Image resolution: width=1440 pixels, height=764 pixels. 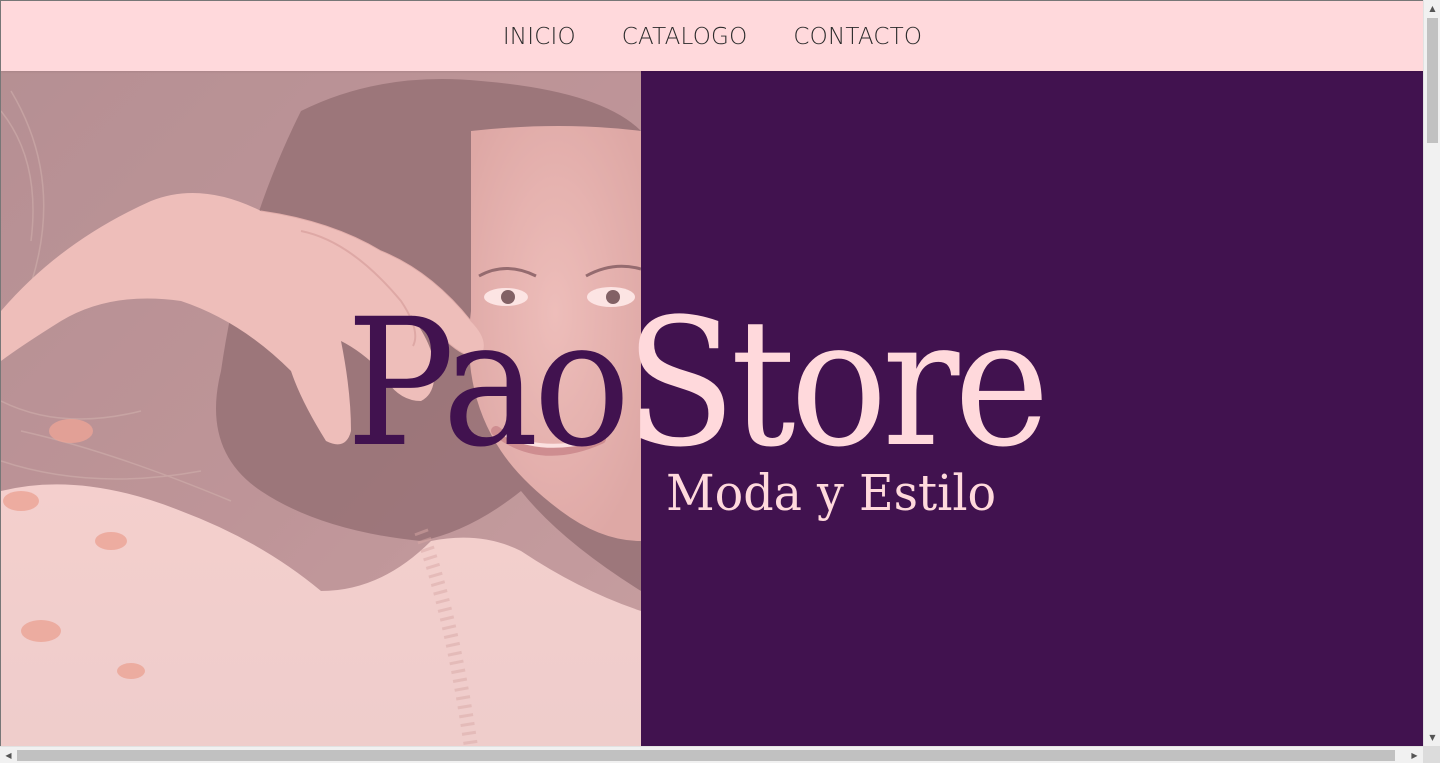 I want to click on horizontal-scrollbar: ◀ ▶, so click(x=711, y=754).